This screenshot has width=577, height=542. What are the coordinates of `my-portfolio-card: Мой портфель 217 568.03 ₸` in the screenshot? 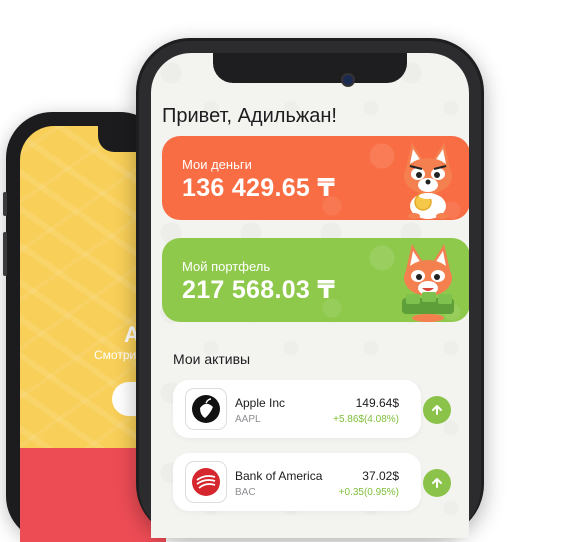 It's located at (315, 280).